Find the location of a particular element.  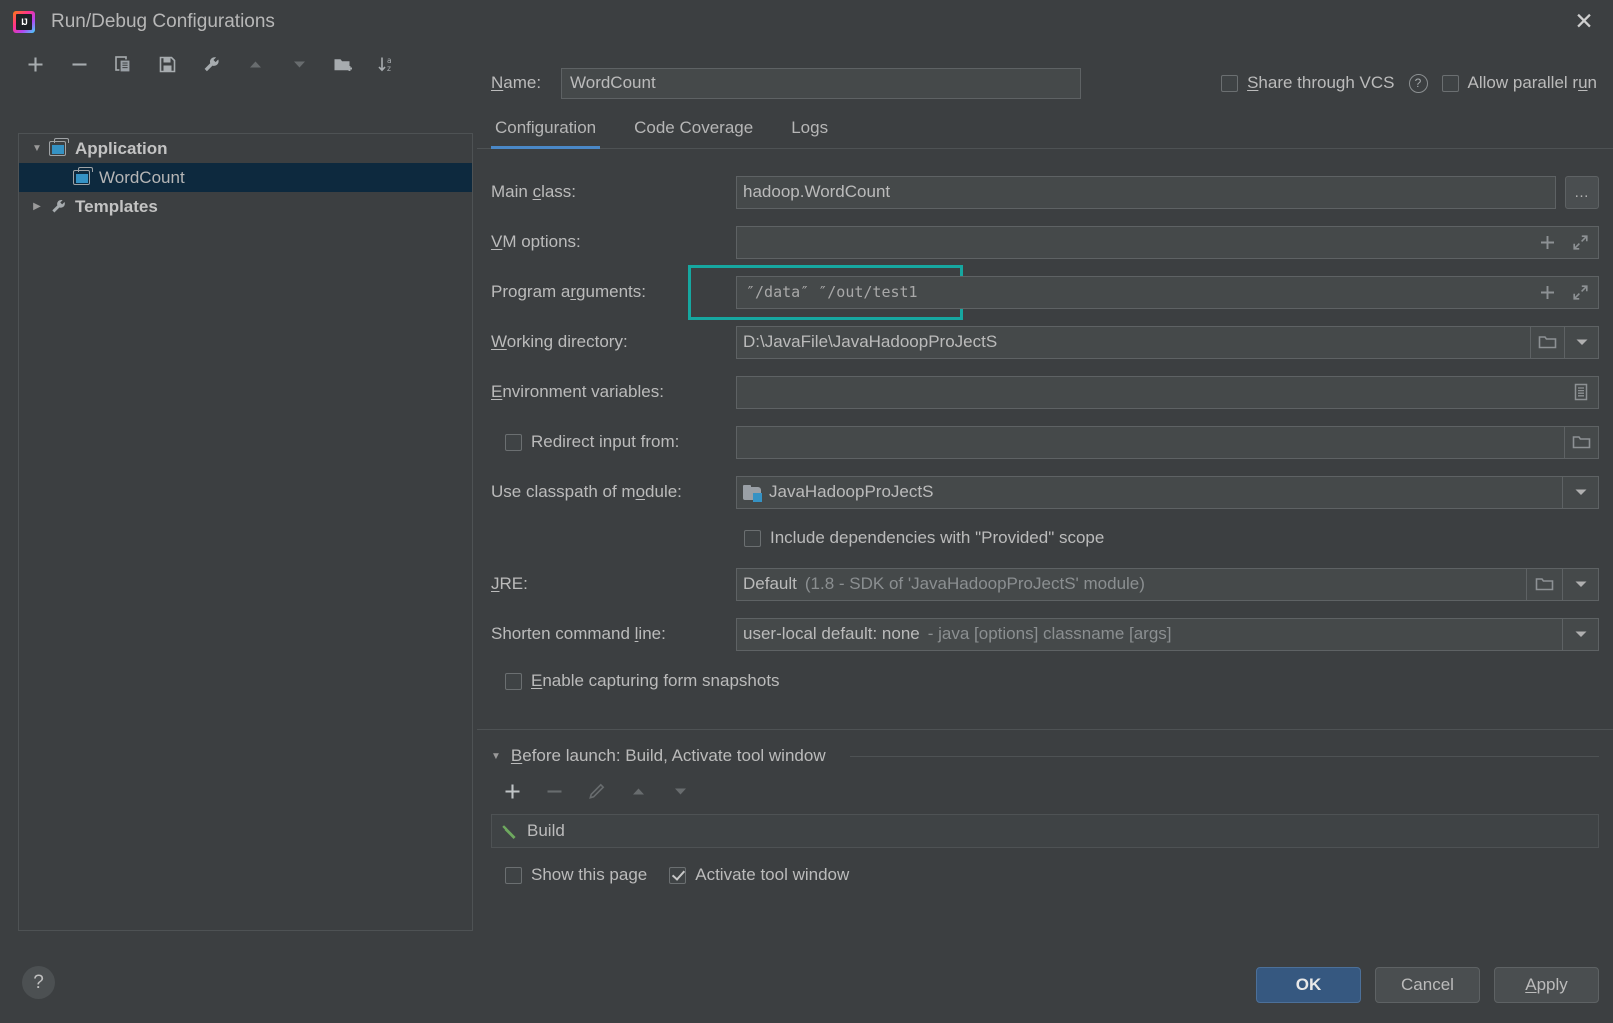

window-title: Run/Debug Configurations is located at coordinates (163, 21).